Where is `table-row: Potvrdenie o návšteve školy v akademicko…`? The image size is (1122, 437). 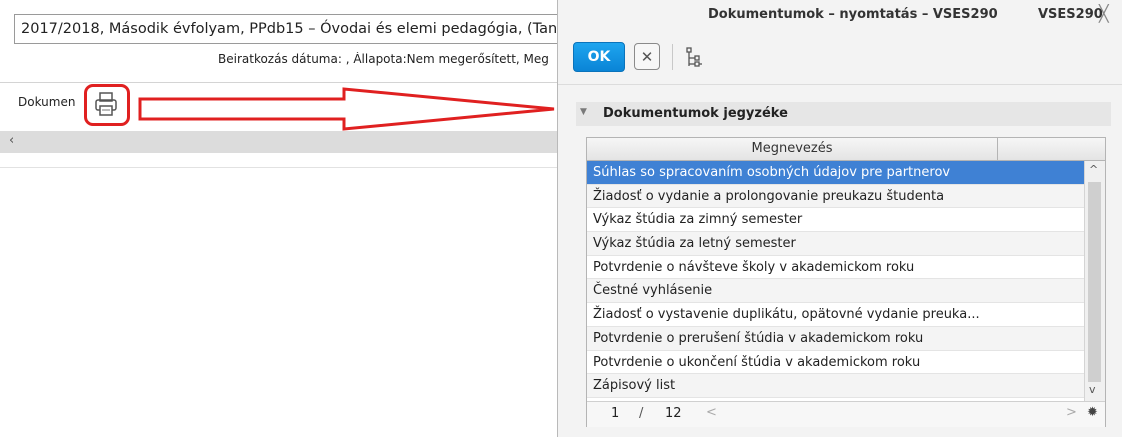 table-row: Potvrdenie o návšteve školy v akademicko… is located at coordinates (835, 268).